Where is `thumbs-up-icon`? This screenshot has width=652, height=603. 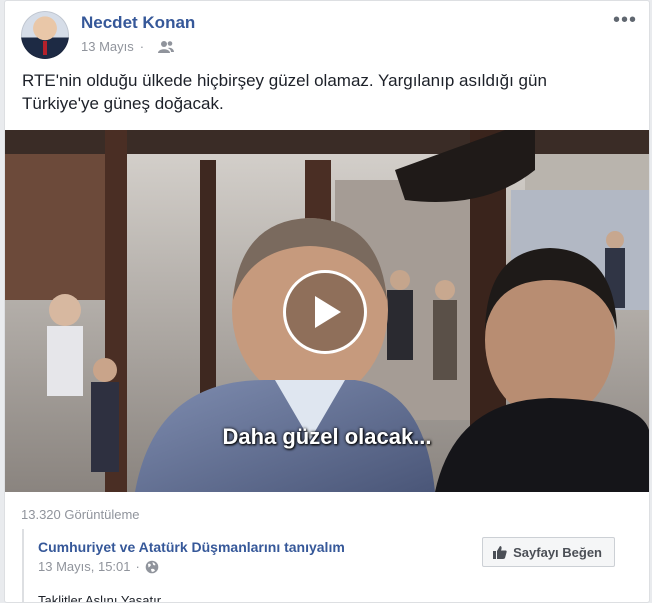
thumbs-up-icon is located at coordinates (500, 552).